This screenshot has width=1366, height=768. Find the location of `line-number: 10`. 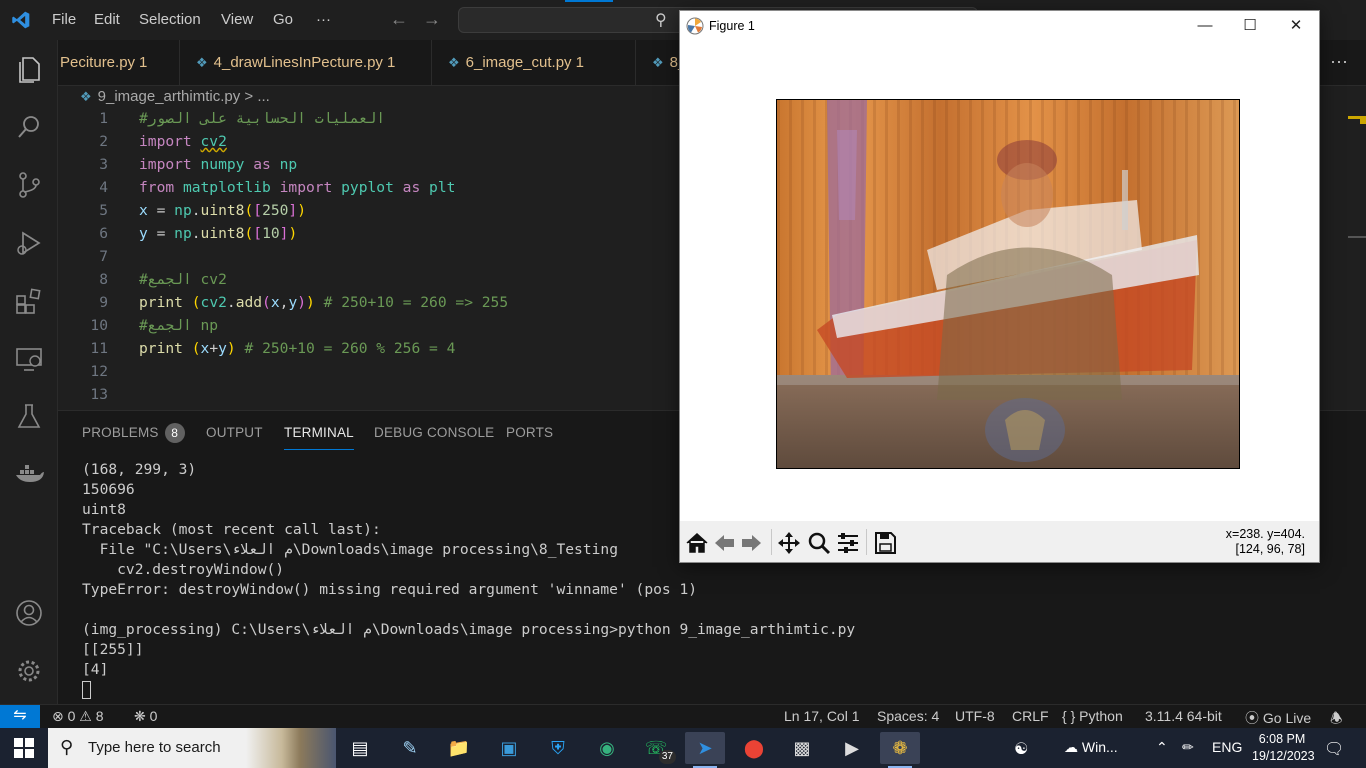

line-number: 10 is located at coordinates (99, 325).